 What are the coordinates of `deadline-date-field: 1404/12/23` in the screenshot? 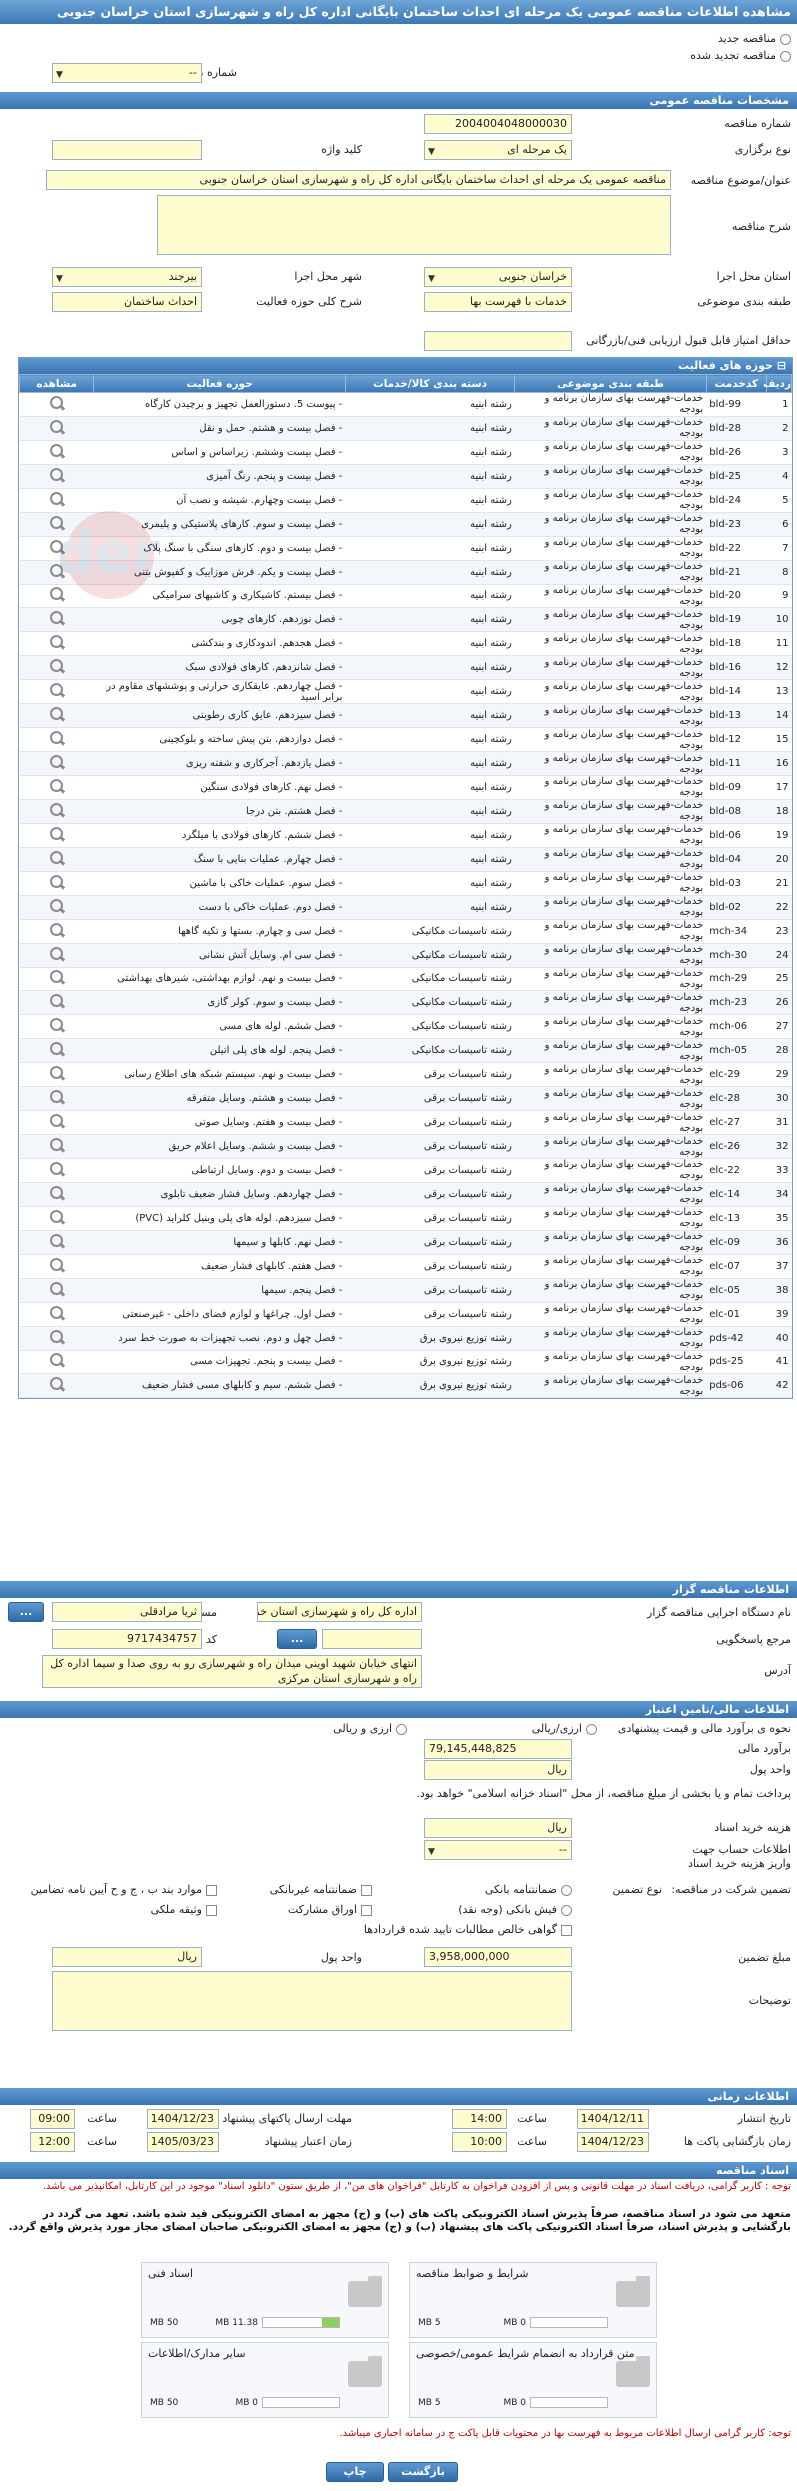 It's located at (183, 2119).